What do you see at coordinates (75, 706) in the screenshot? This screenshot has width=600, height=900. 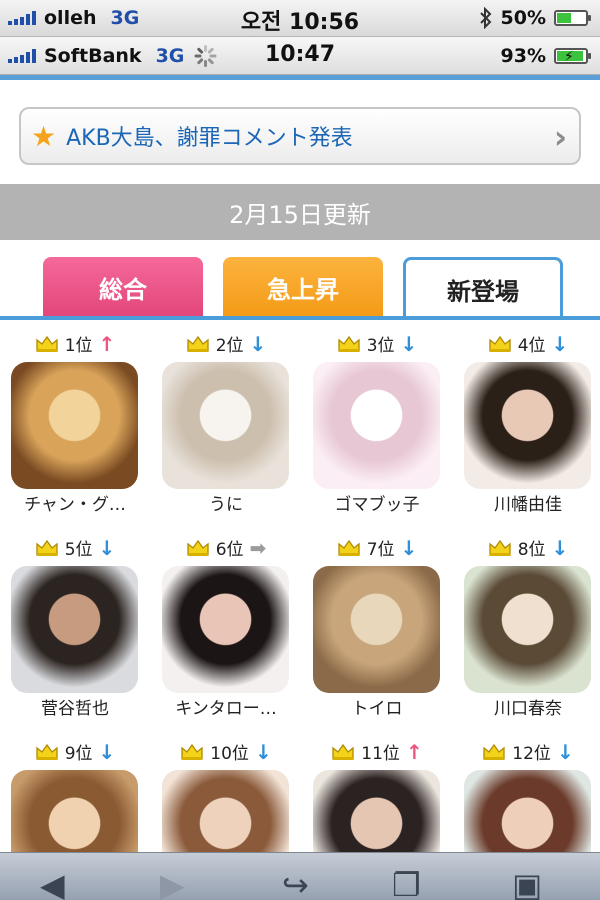 I see `item-name: 菅谷哲也` at bounding box center [75, 706].